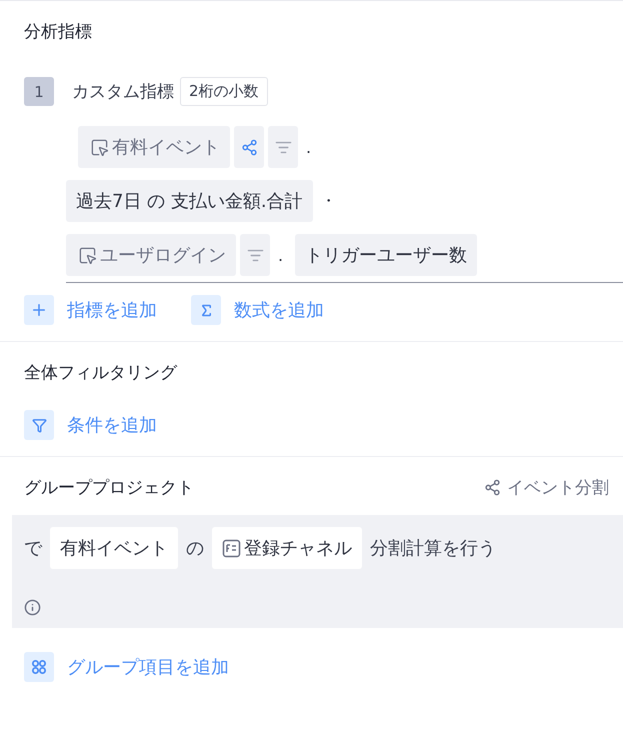 The image size is (623, 732). Describe the element at coordinates (224, 91) in the screenshot. I see `format-tag: 2桁の小数` at that location.